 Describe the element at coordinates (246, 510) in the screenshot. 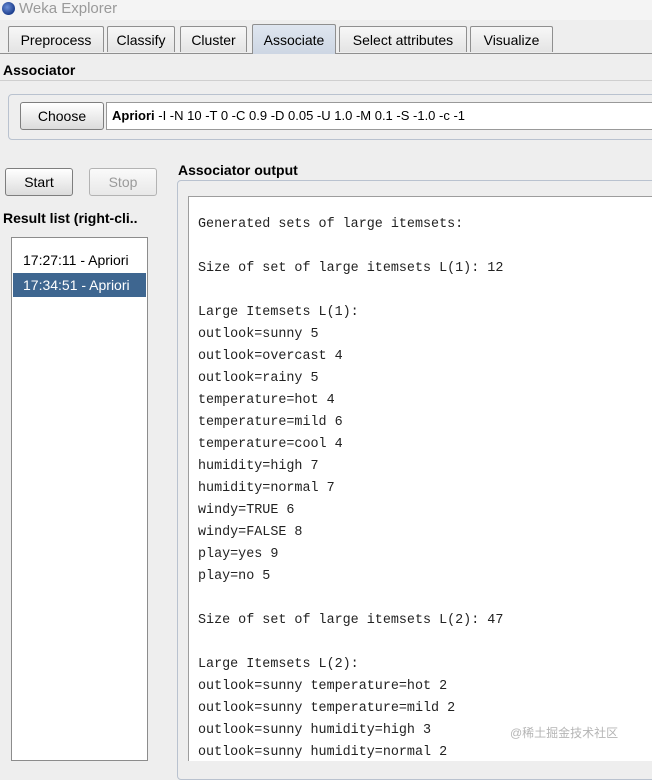

I see `output-line: windy=TRUE 6` at that location.